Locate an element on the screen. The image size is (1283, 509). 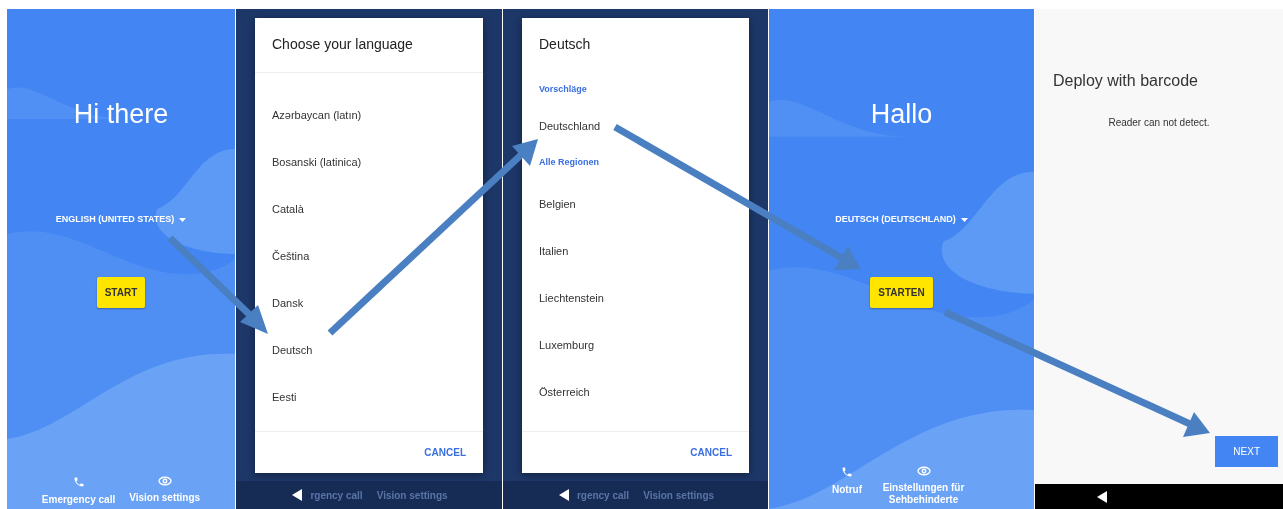
dialog-title: Choose your language is located at coordinates (342, 44).